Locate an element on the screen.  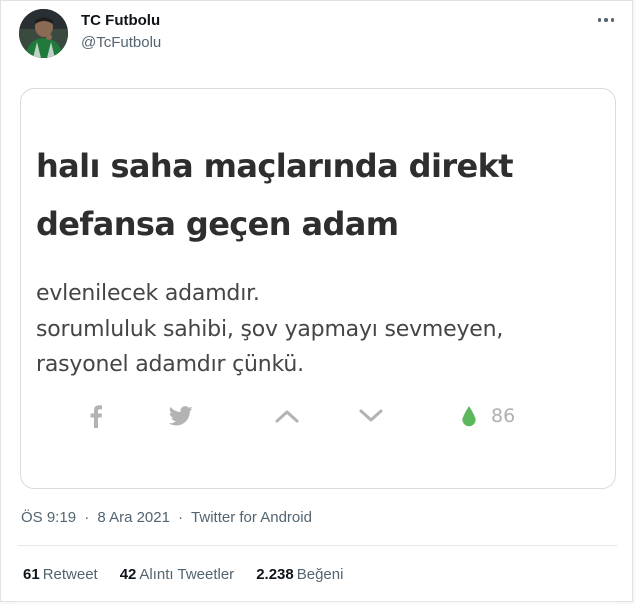
media-body-line: rasyonel adamdır çünkü. is located at coordinates (170, 364).